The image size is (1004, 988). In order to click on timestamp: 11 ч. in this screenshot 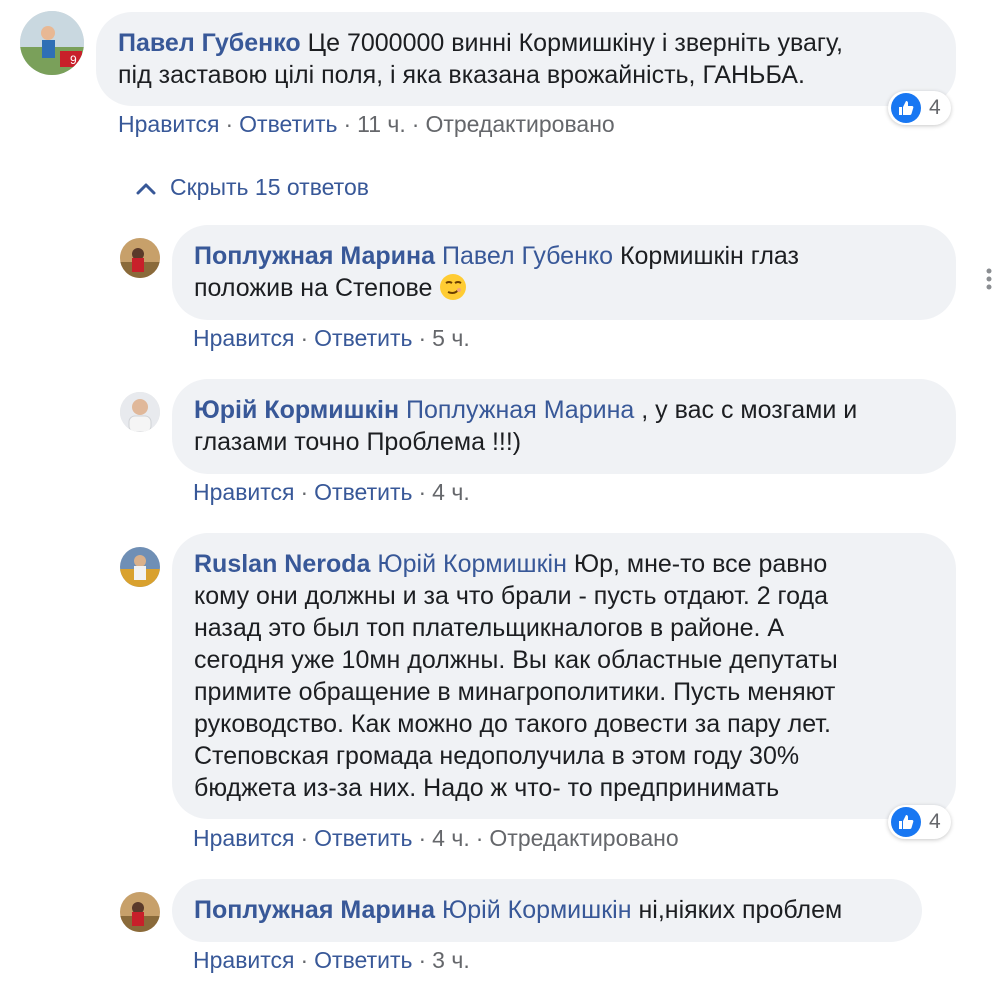, I will do `click(381, 124)`.